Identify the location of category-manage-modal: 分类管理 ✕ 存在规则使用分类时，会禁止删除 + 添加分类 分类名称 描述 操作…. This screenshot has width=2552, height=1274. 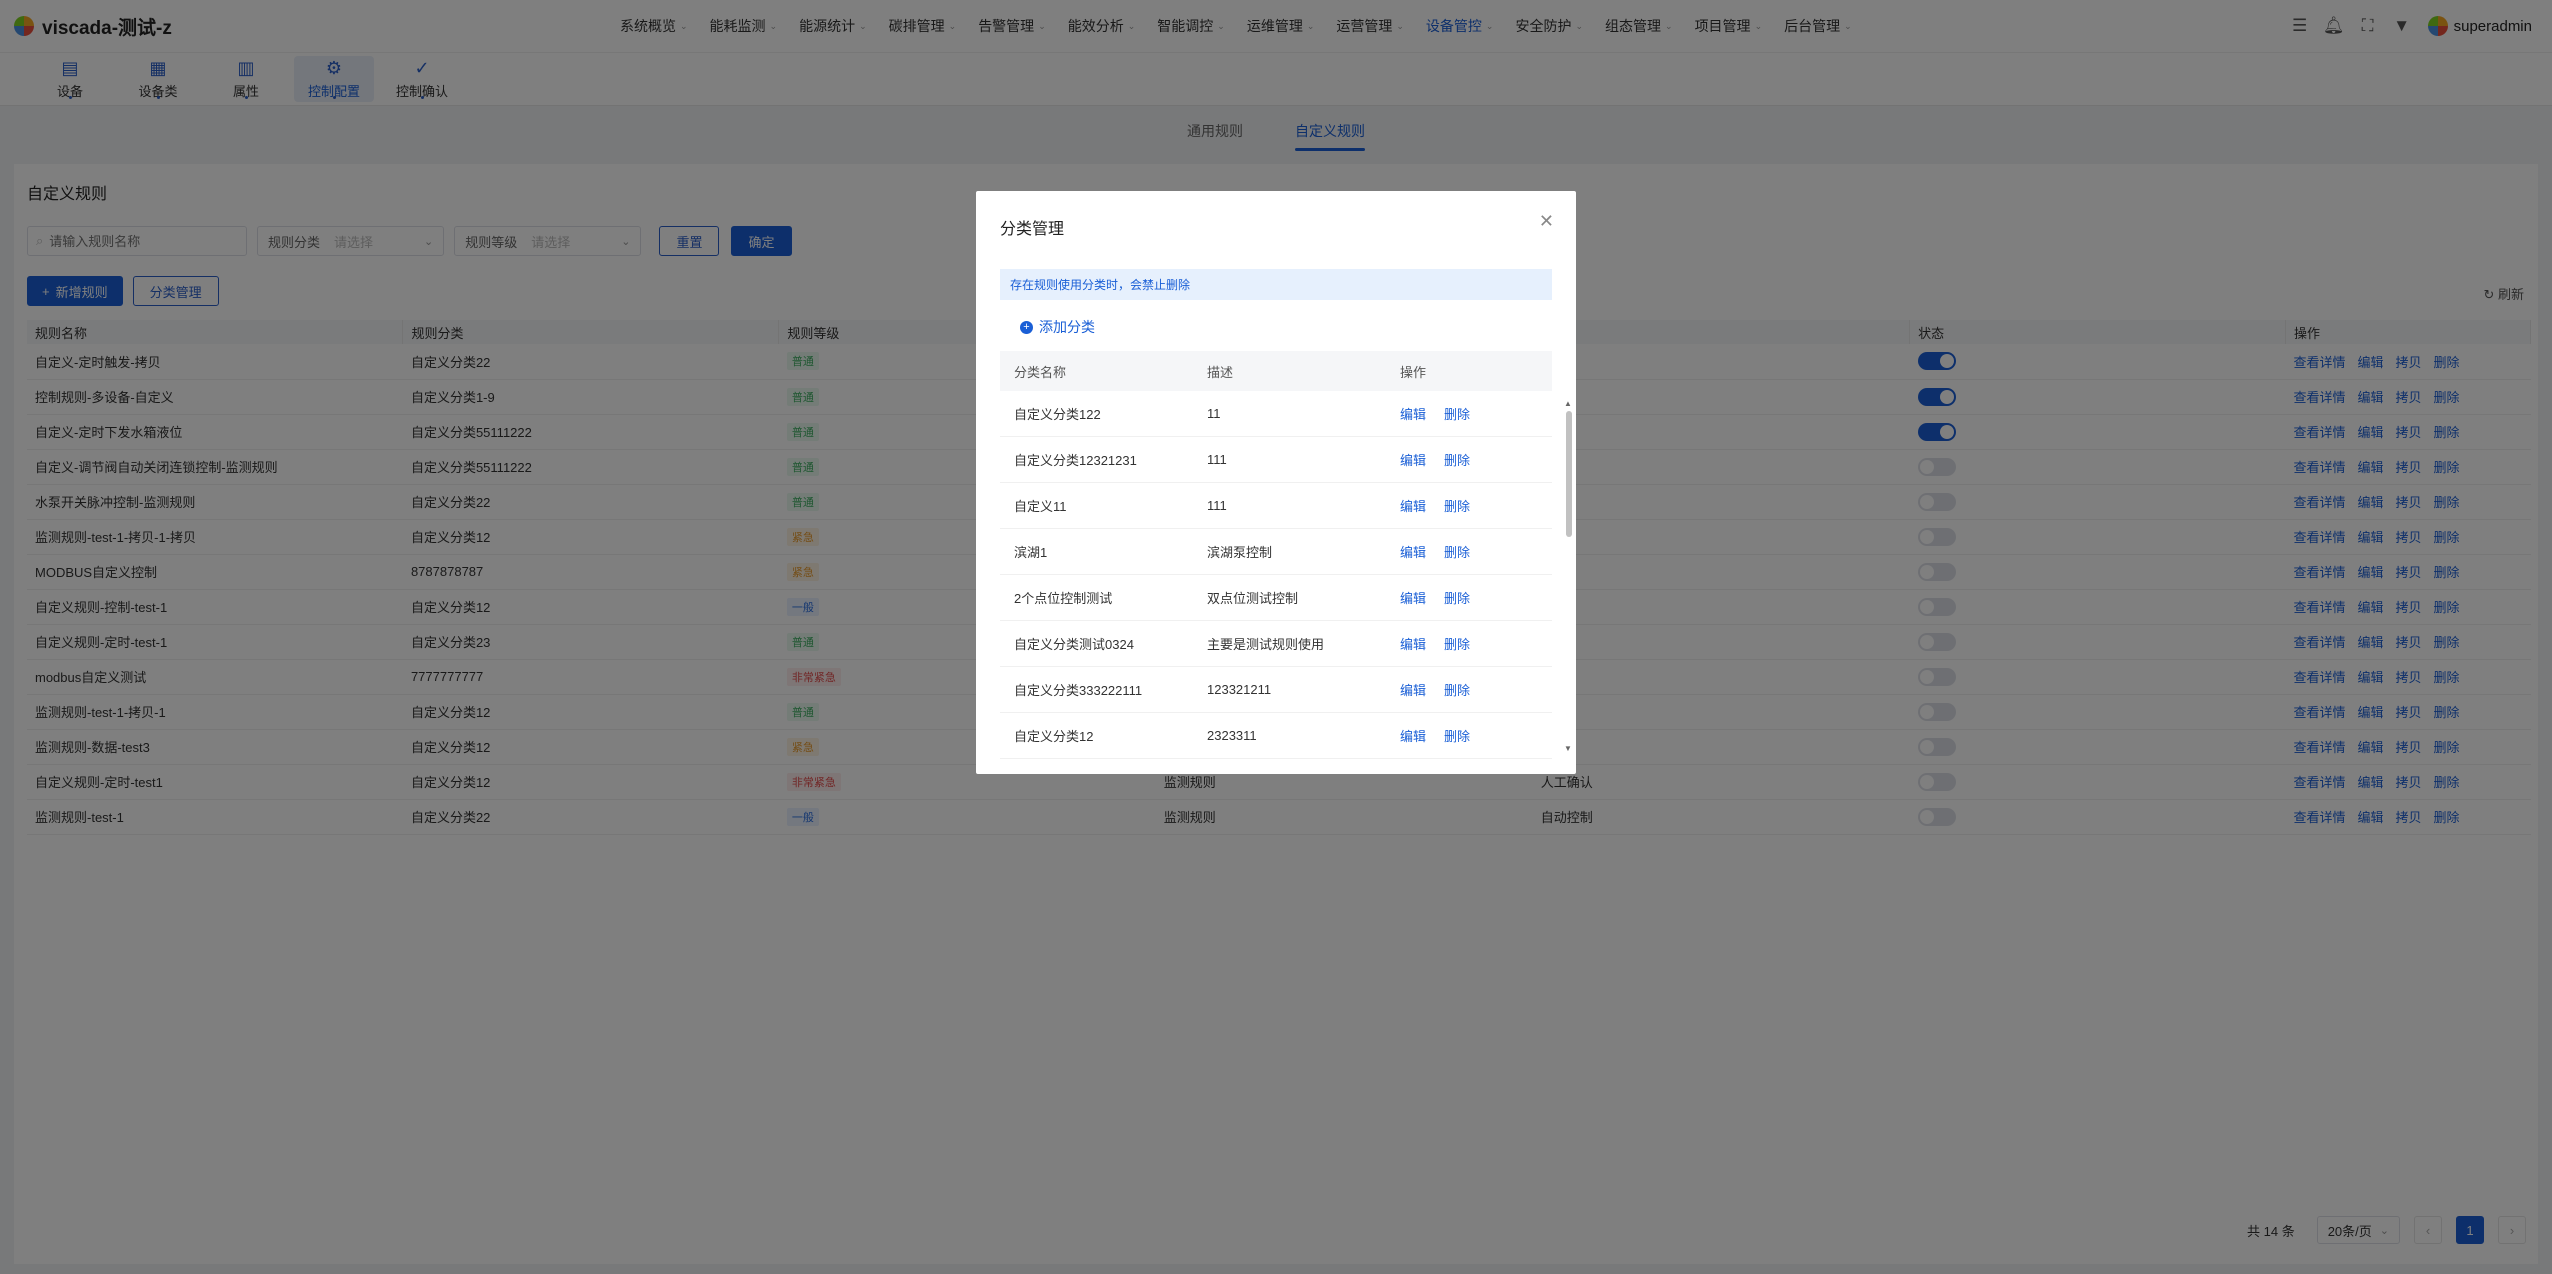
(1276, 482).